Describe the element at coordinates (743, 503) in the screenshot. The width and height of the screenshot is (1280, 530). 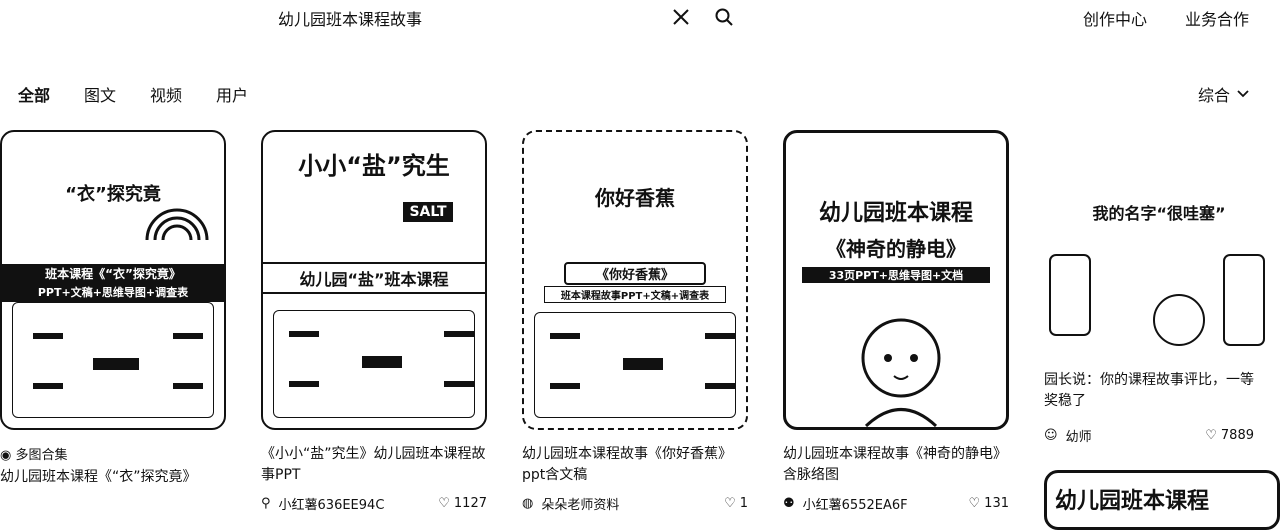
I see `like-count: 1` at that location.